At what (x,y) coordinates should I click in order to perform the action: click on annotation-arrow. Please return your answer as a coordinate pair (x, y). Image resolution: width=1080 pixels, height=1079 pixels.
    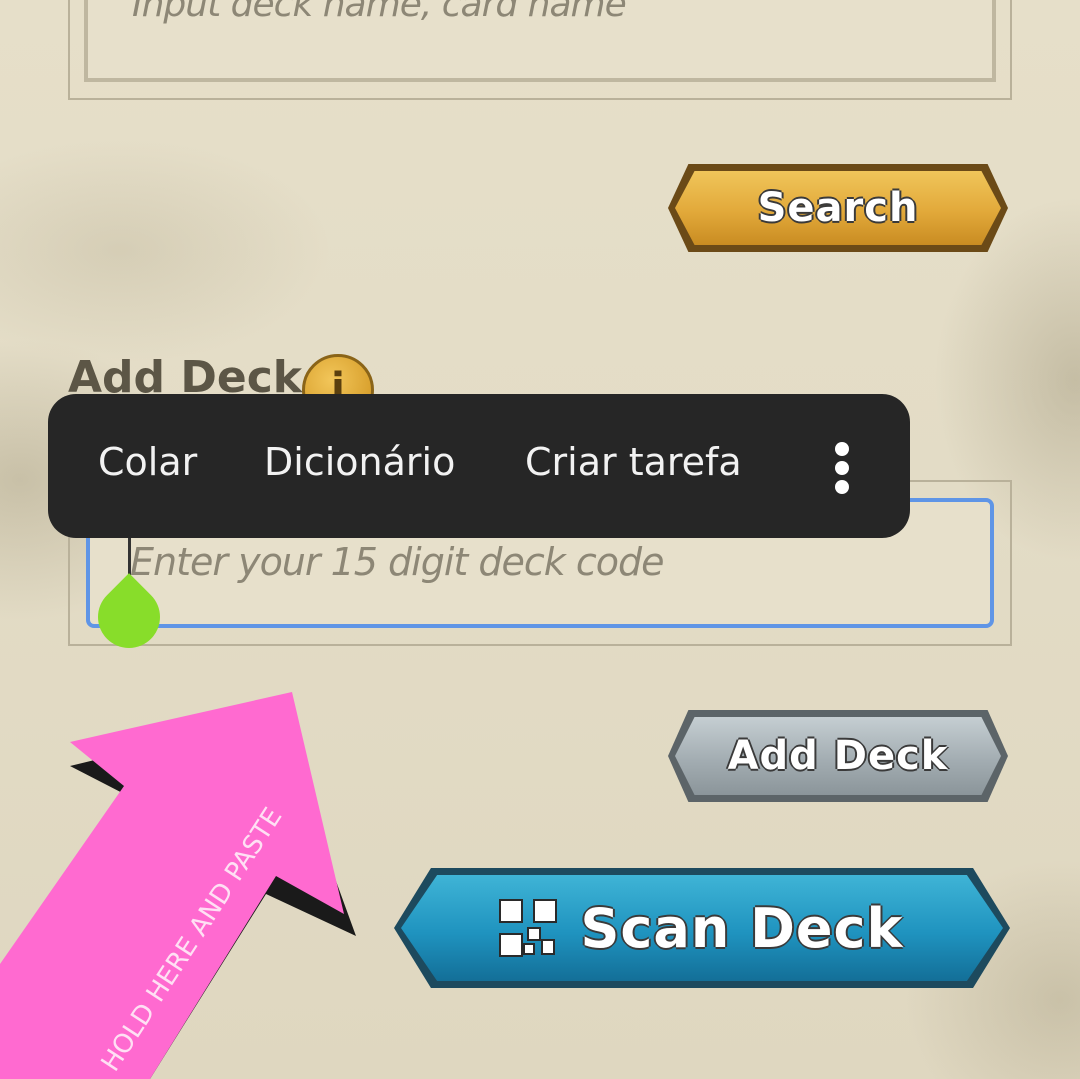
    Looking at the image, I should click on (178, 885).